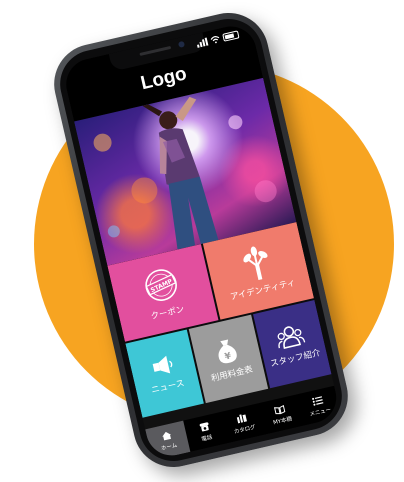 This screenshot has height=482, width=404. Describe the element at coordinates (242, 419) in the screenshot. I see `catalog-icon` at that location.